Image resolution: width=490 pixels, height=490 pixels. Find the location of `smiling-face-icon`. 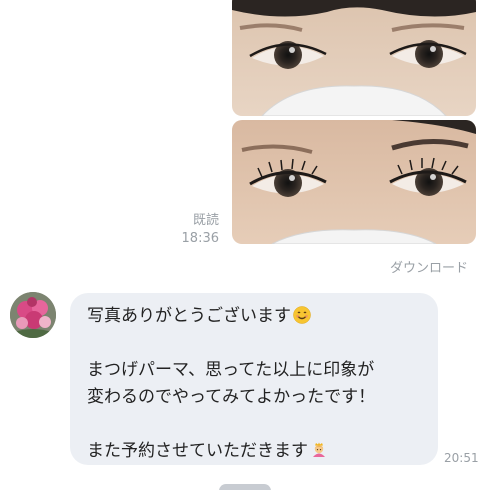

smiling-face-icon is located at coordinates (302, 315).